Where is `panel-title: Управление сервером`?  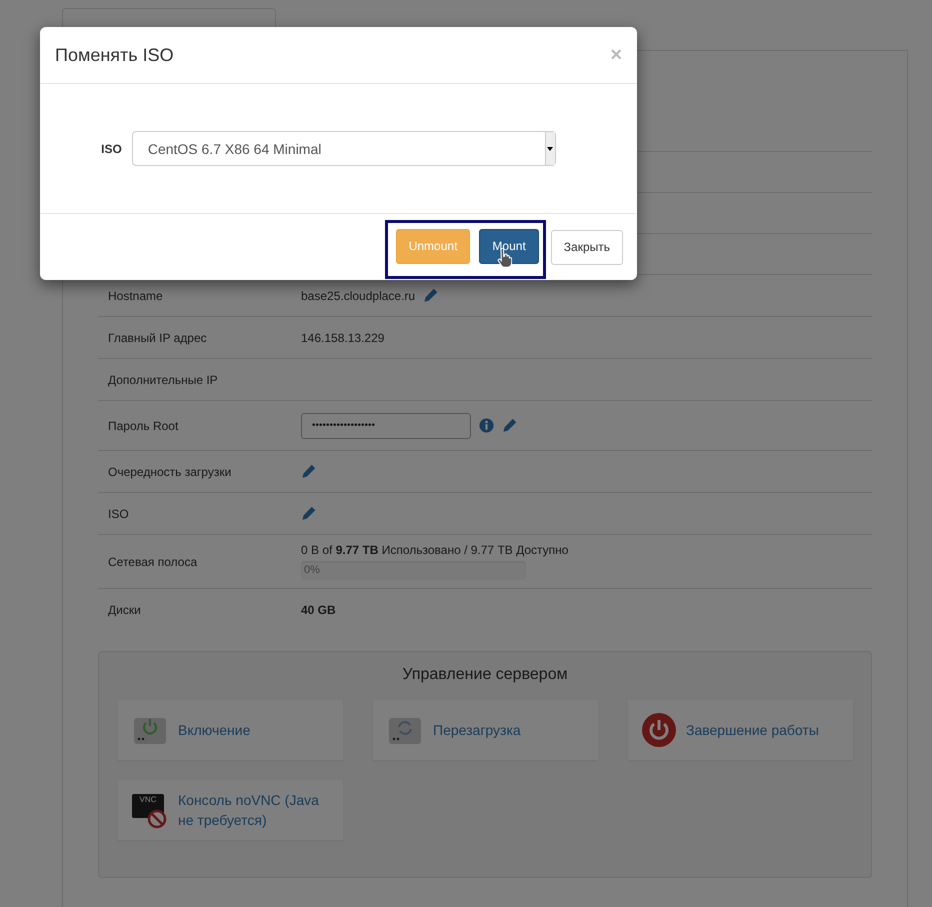
panel-title: Управление сервером is located at coordinates (485, 675).